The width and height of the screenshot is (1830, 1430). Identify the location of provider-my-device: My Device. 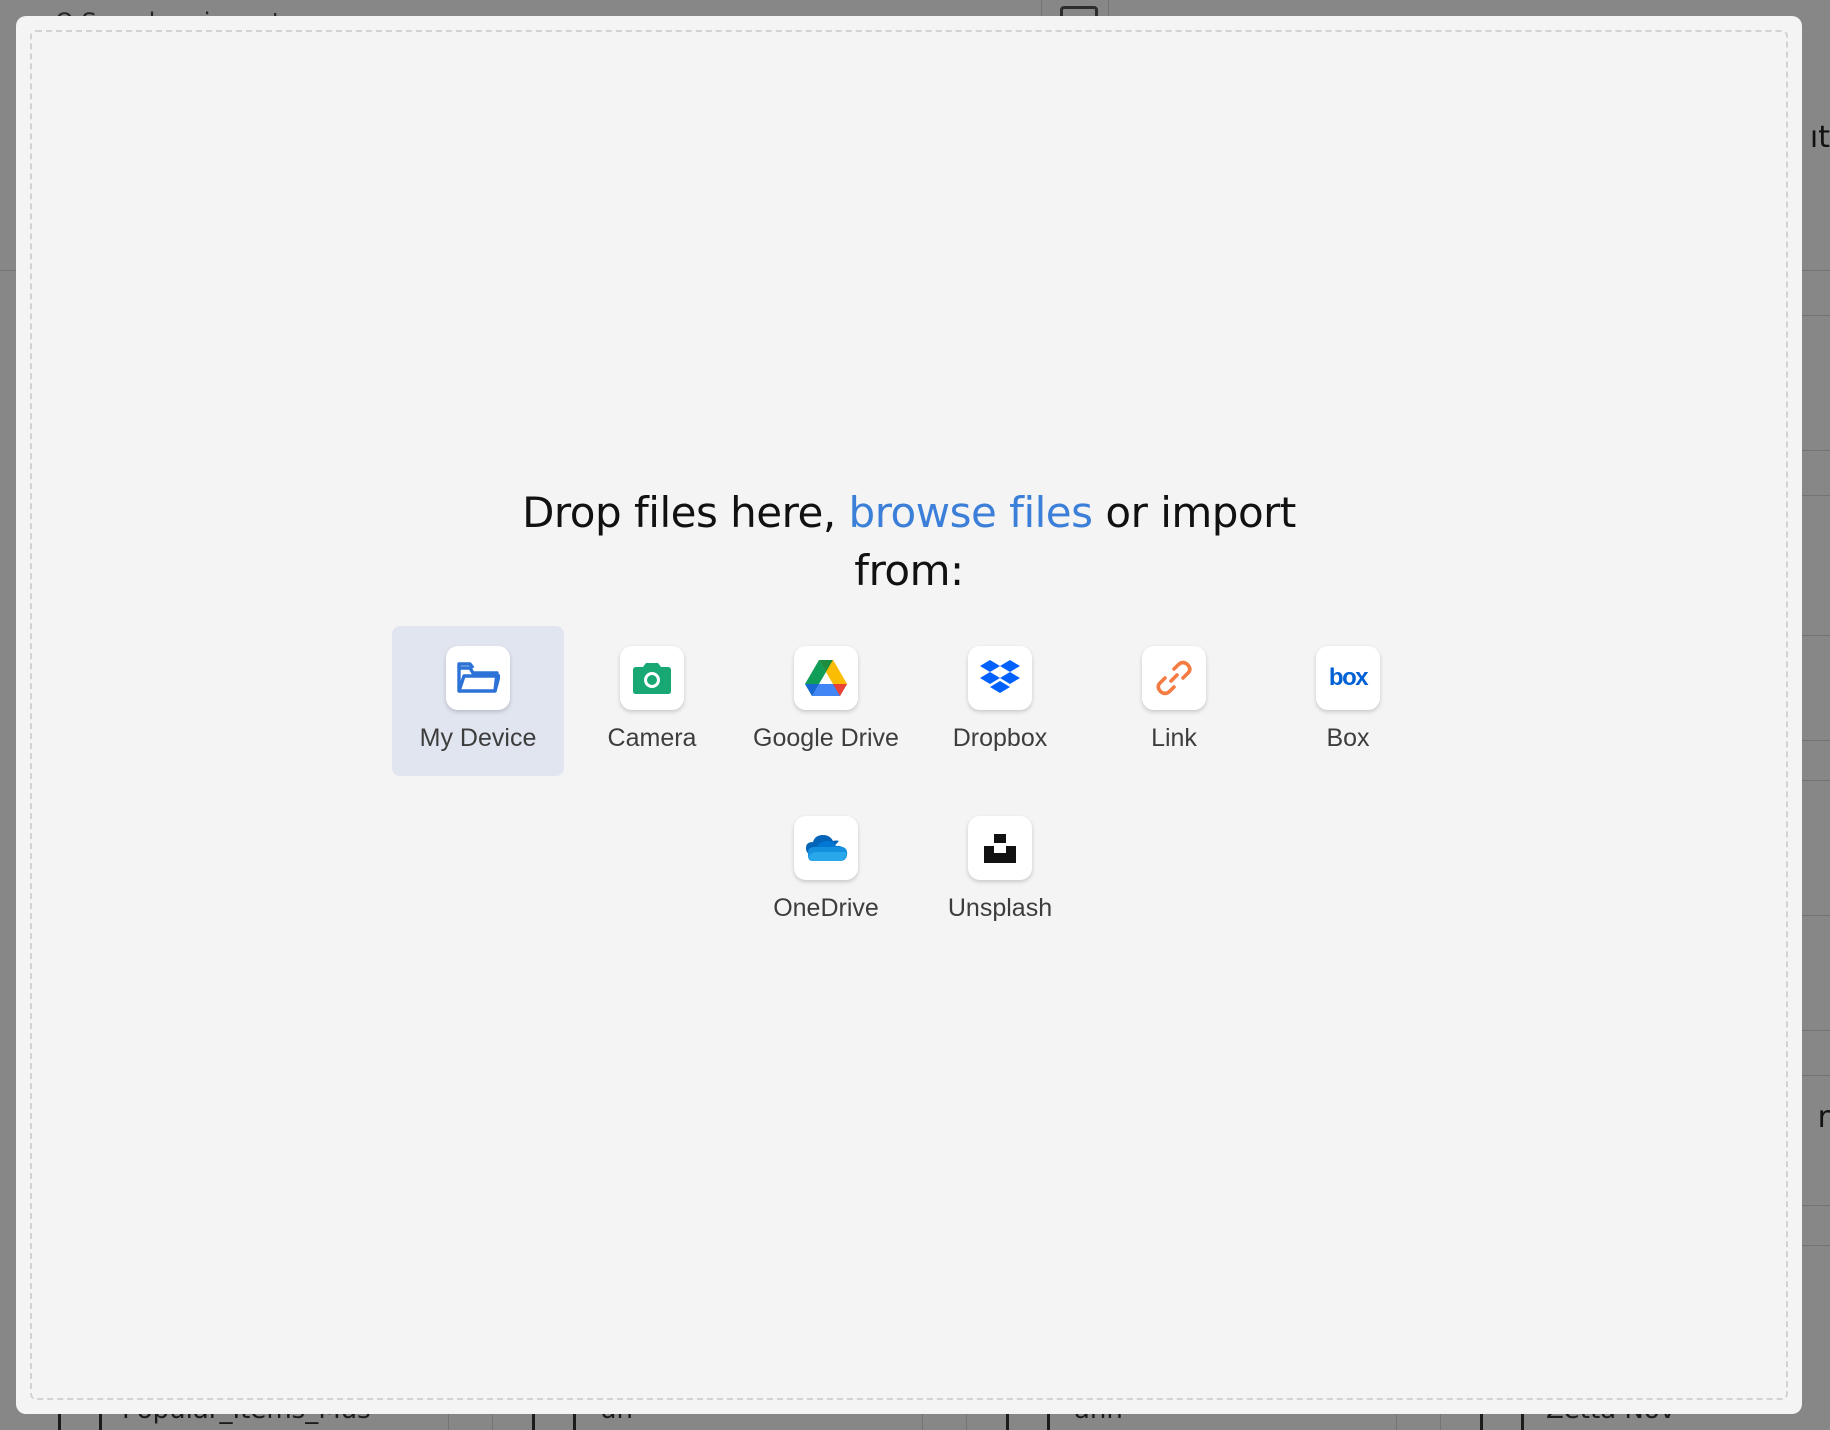
(478, 701).